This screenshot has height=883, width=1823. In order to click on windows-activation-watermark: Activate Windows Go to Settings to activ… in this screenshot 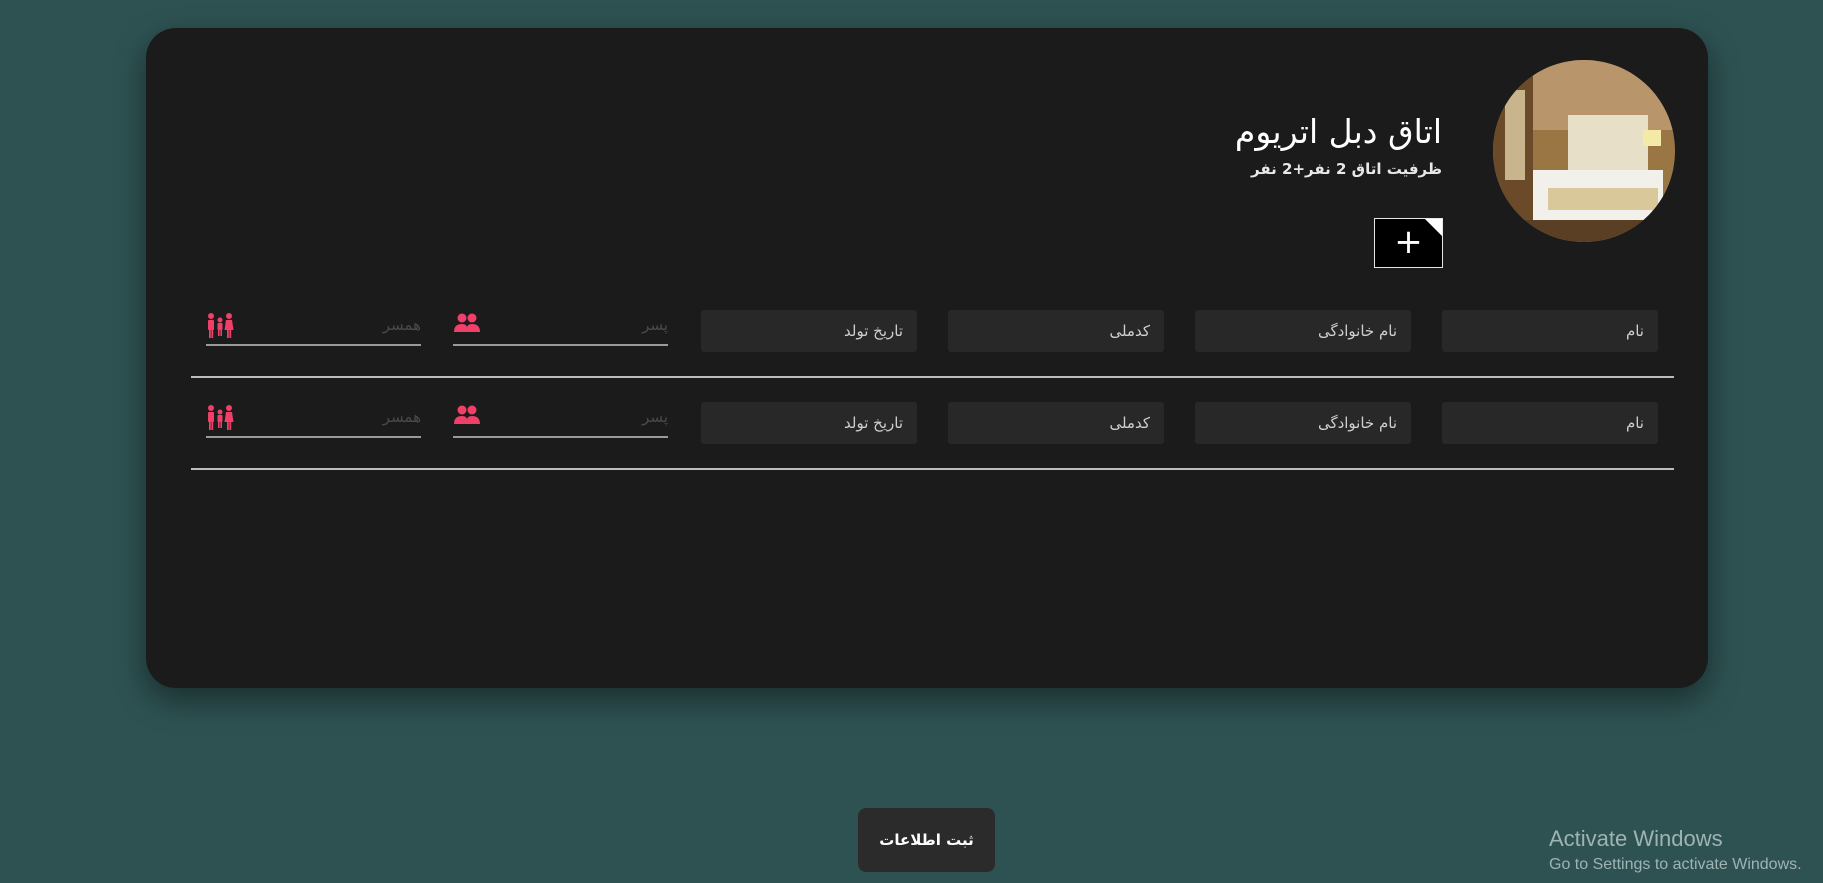, I will do `click(1675, 850)`.